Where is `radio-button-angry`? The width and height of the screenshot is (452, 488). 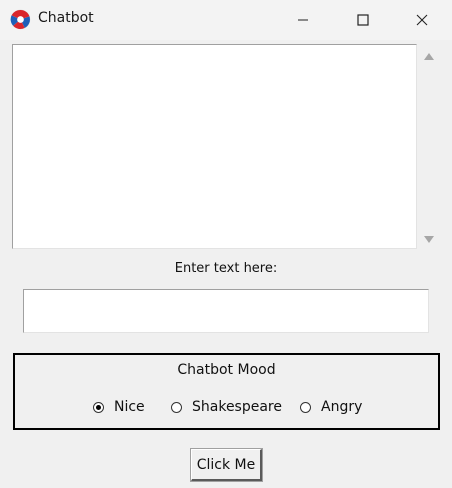 radio-button-angry is located at coordinates (305, 407).